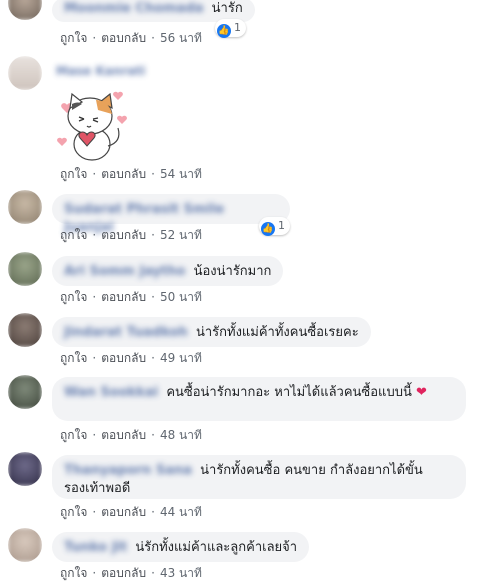 The height and width of the screenshot is (586, 491). I want to click on cat-love-sticker, so click(92, 126).